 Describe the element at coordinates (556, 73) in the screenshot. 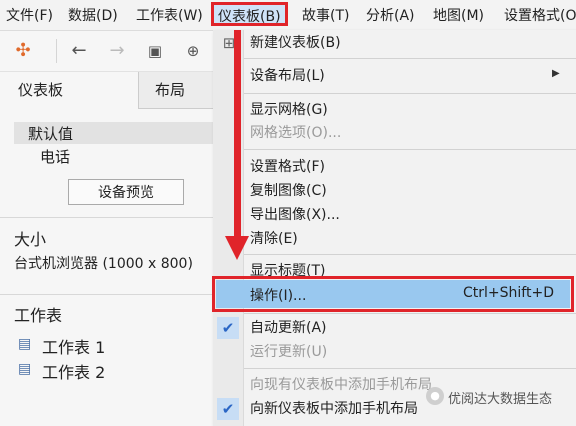

I see `submenu-arrow-icon: ▶` at that location.